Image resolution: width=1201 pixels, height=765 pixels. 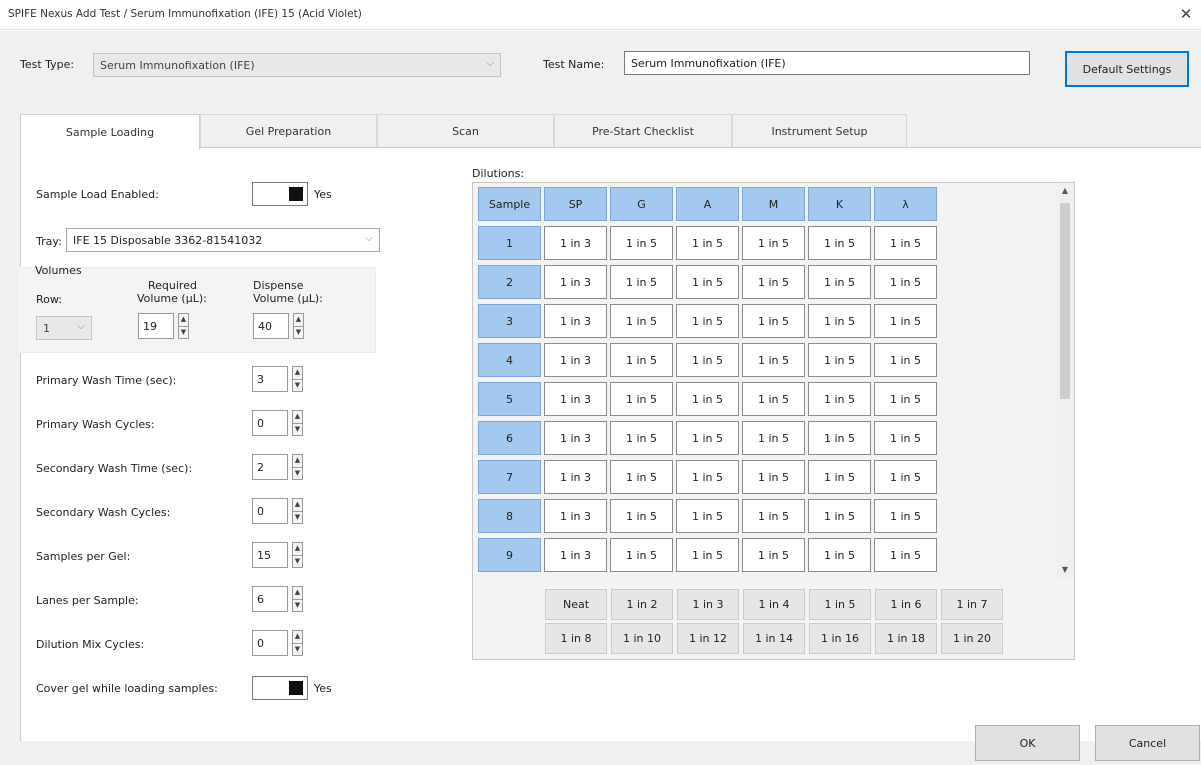 What do you see at coordinates (819, 131) in the screenshot?
I see `tab-instrument-setup: Instrument Setup` at bounding box center [819, 131].